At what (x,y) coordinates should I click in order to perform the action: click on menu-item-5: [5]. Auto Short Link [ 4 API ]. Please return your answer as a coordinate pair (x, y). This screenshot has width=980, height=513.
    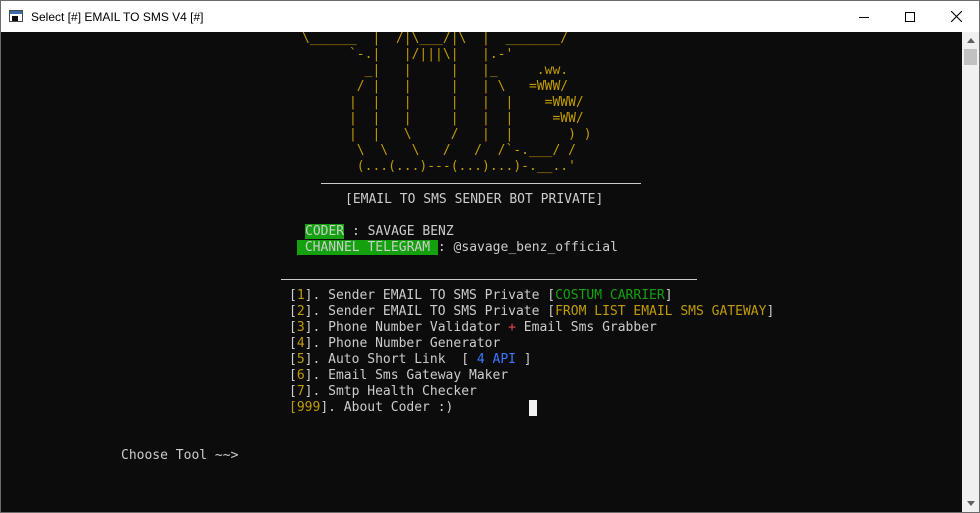
    Looking at the image, I should click on (410, 359).